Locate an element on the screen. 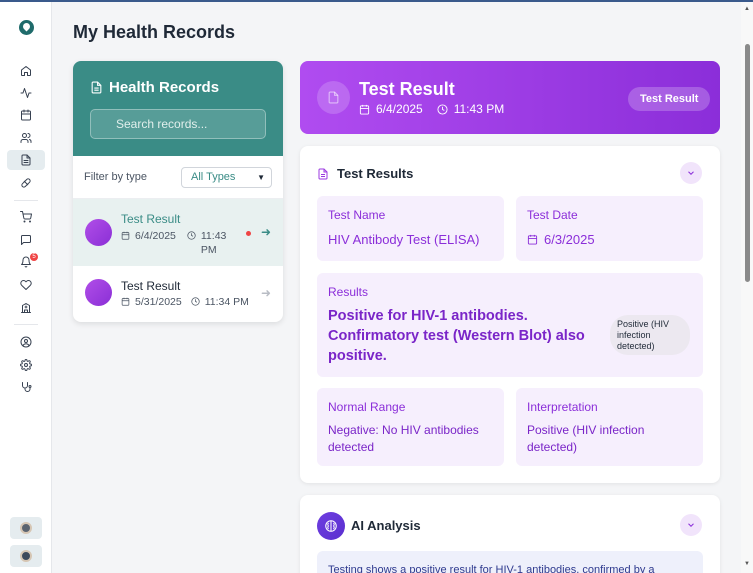 The image size is (753, 573). scroll-down-icon: ▼ is located at coordinates (747, 564).